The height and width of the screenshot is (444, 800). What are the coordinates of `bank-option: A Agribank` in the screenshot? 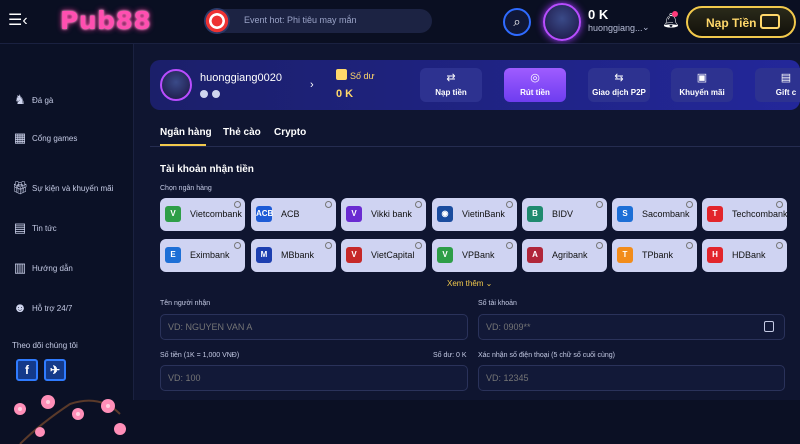 It's located at (564, 255).